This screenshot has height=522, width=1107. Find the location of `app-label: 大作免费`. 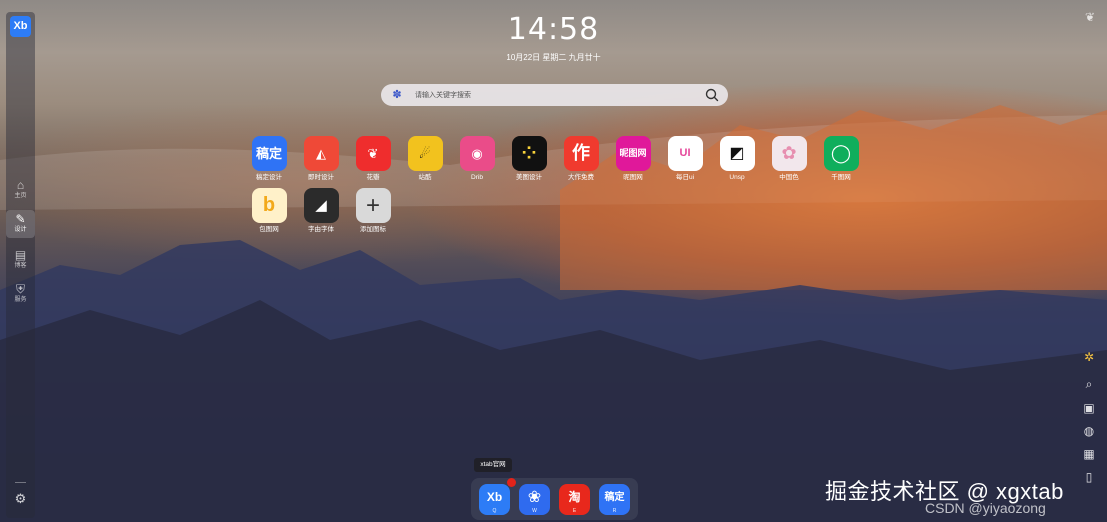

app-label: 大作免费 is located at coordinates (581, 177).